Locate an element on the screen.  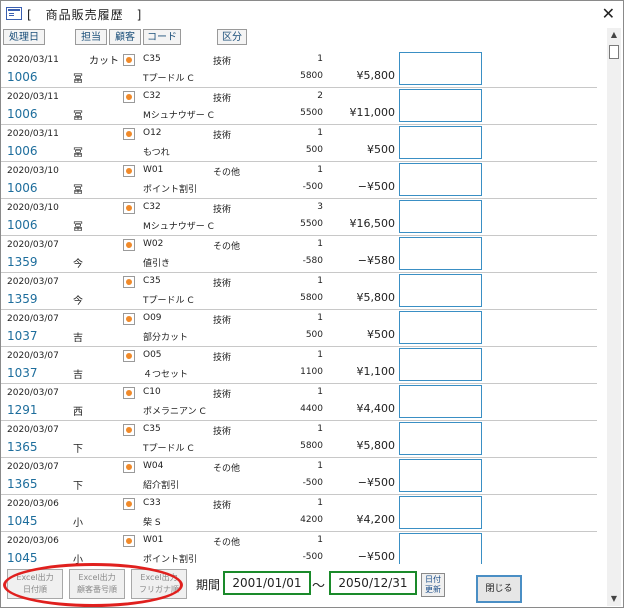
product-name: ポイント割引 is located at coordinates (170, 190).